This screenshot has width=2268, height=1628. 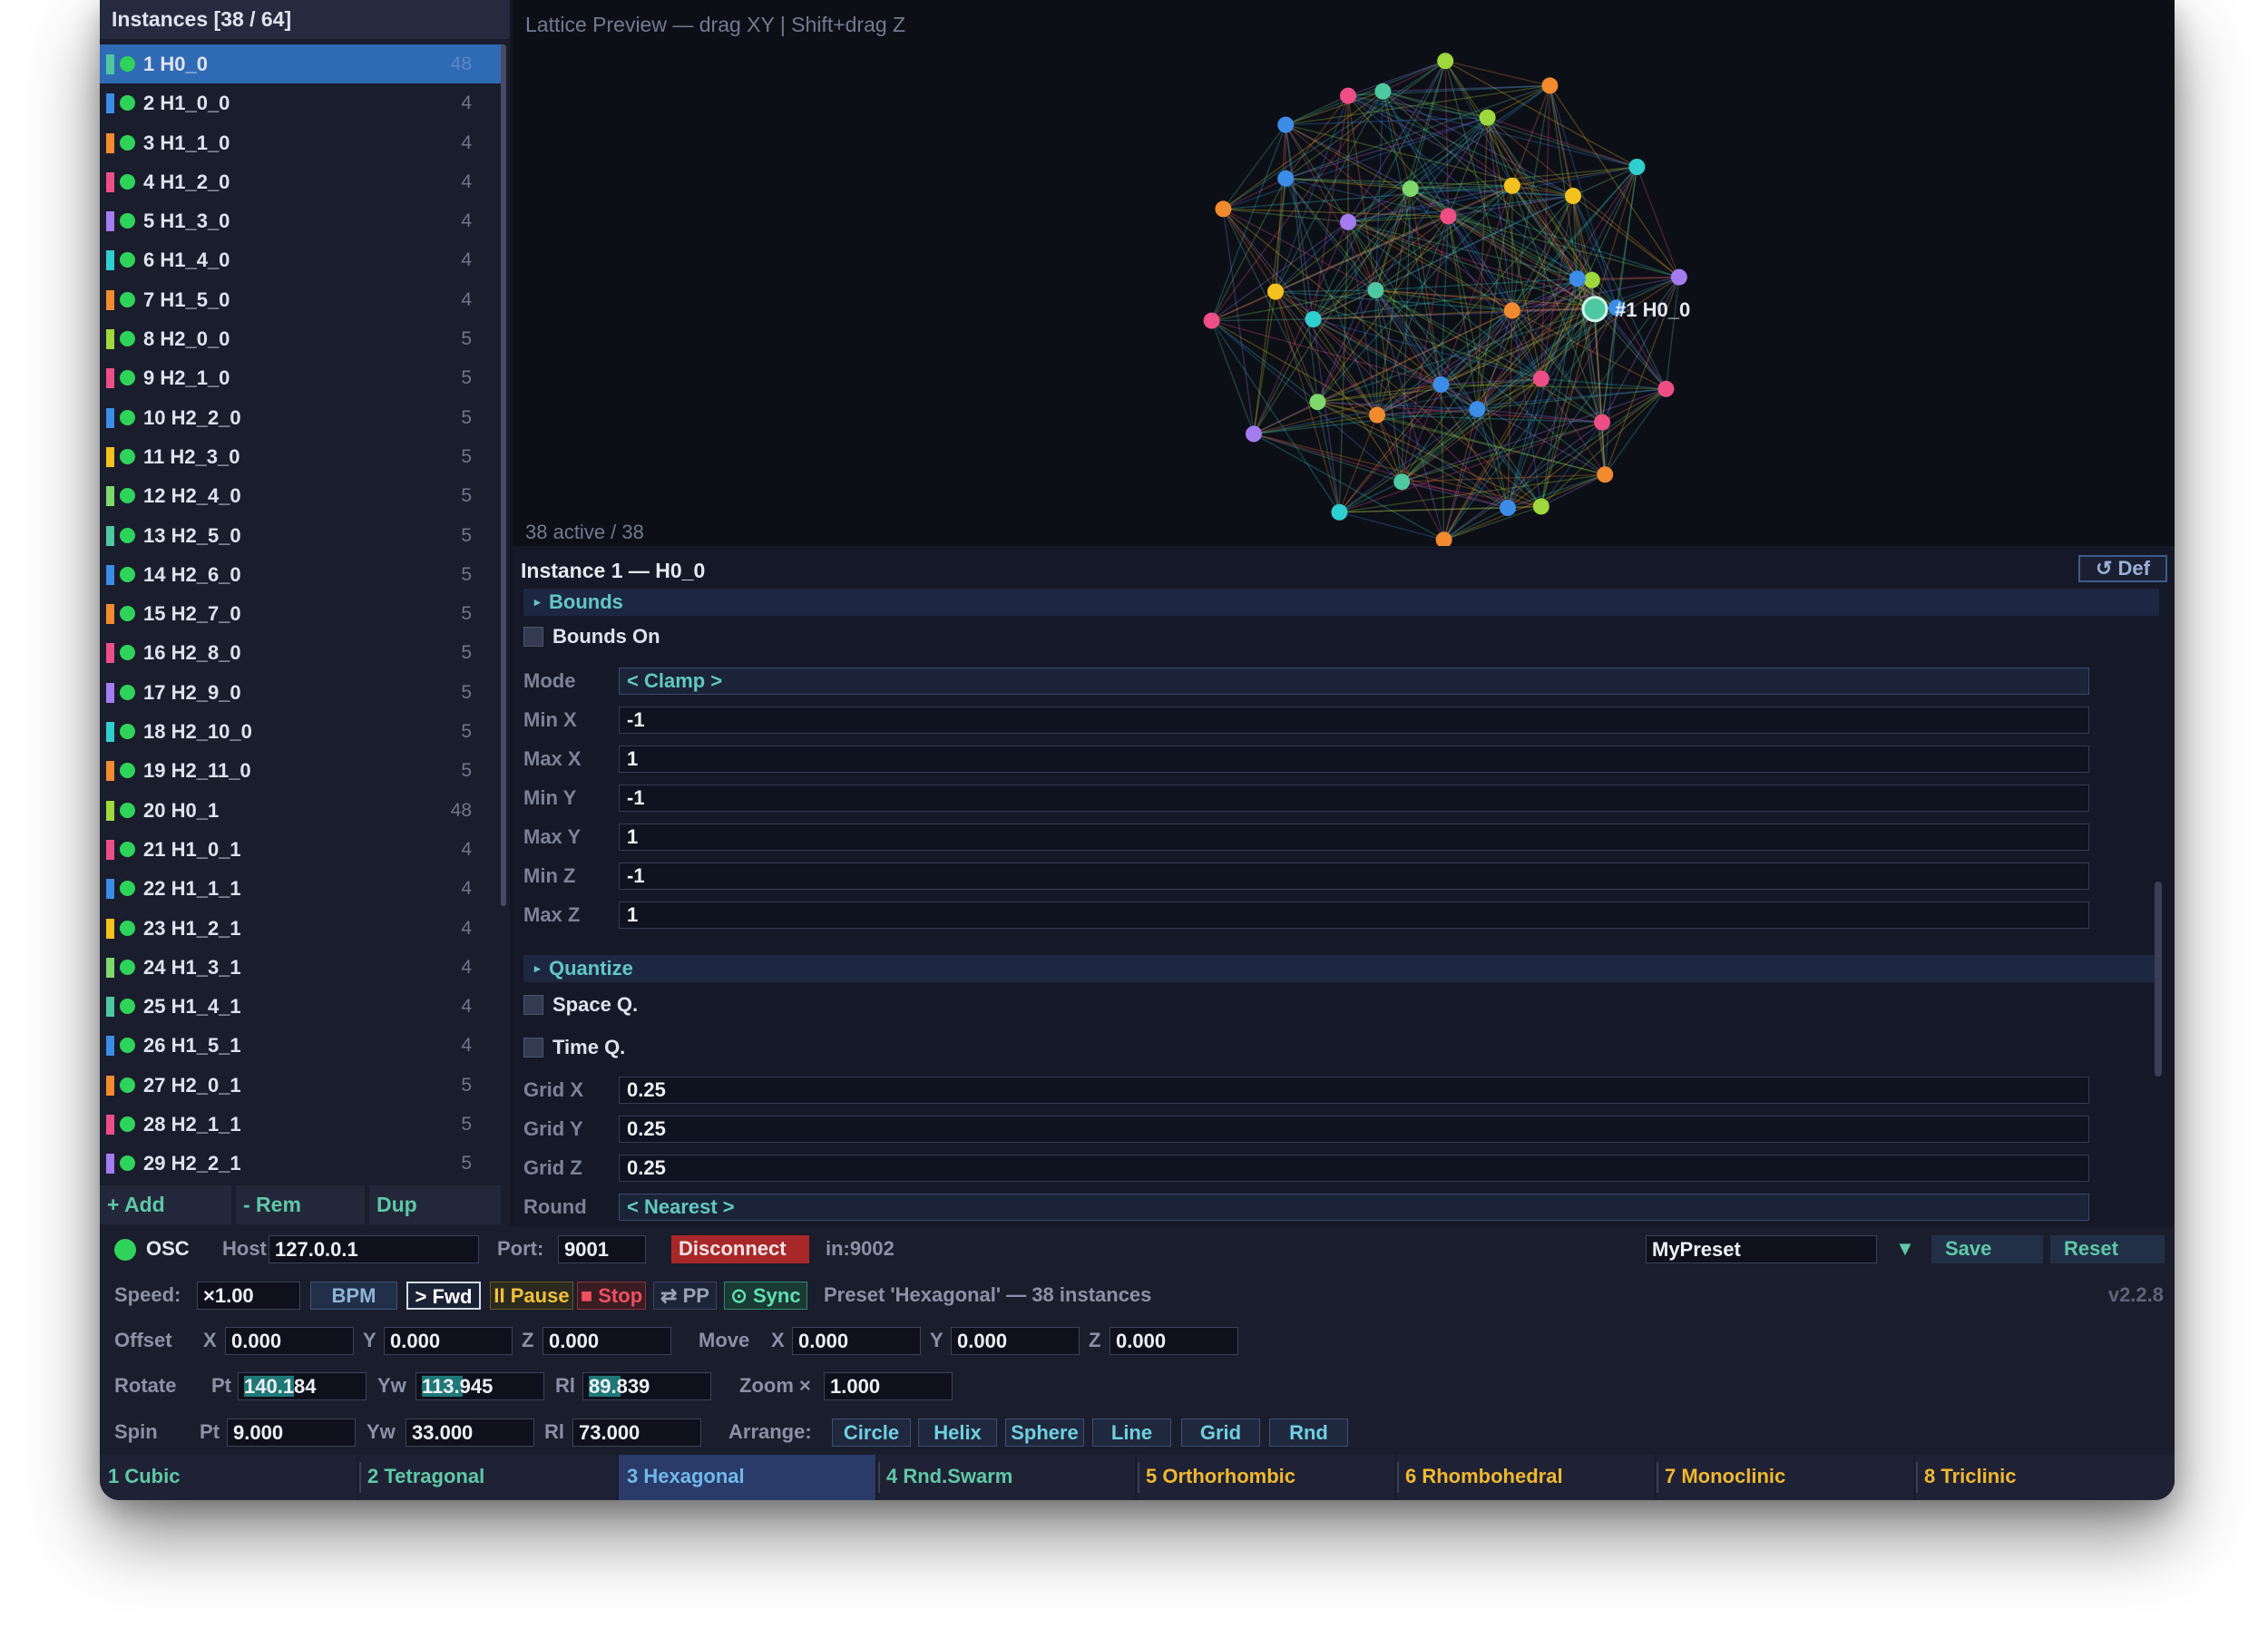 What do you see at coordinates (353, 1296) in the screenshot?
I see `bpm-button: BPM` at bounding box center [353, 1296].